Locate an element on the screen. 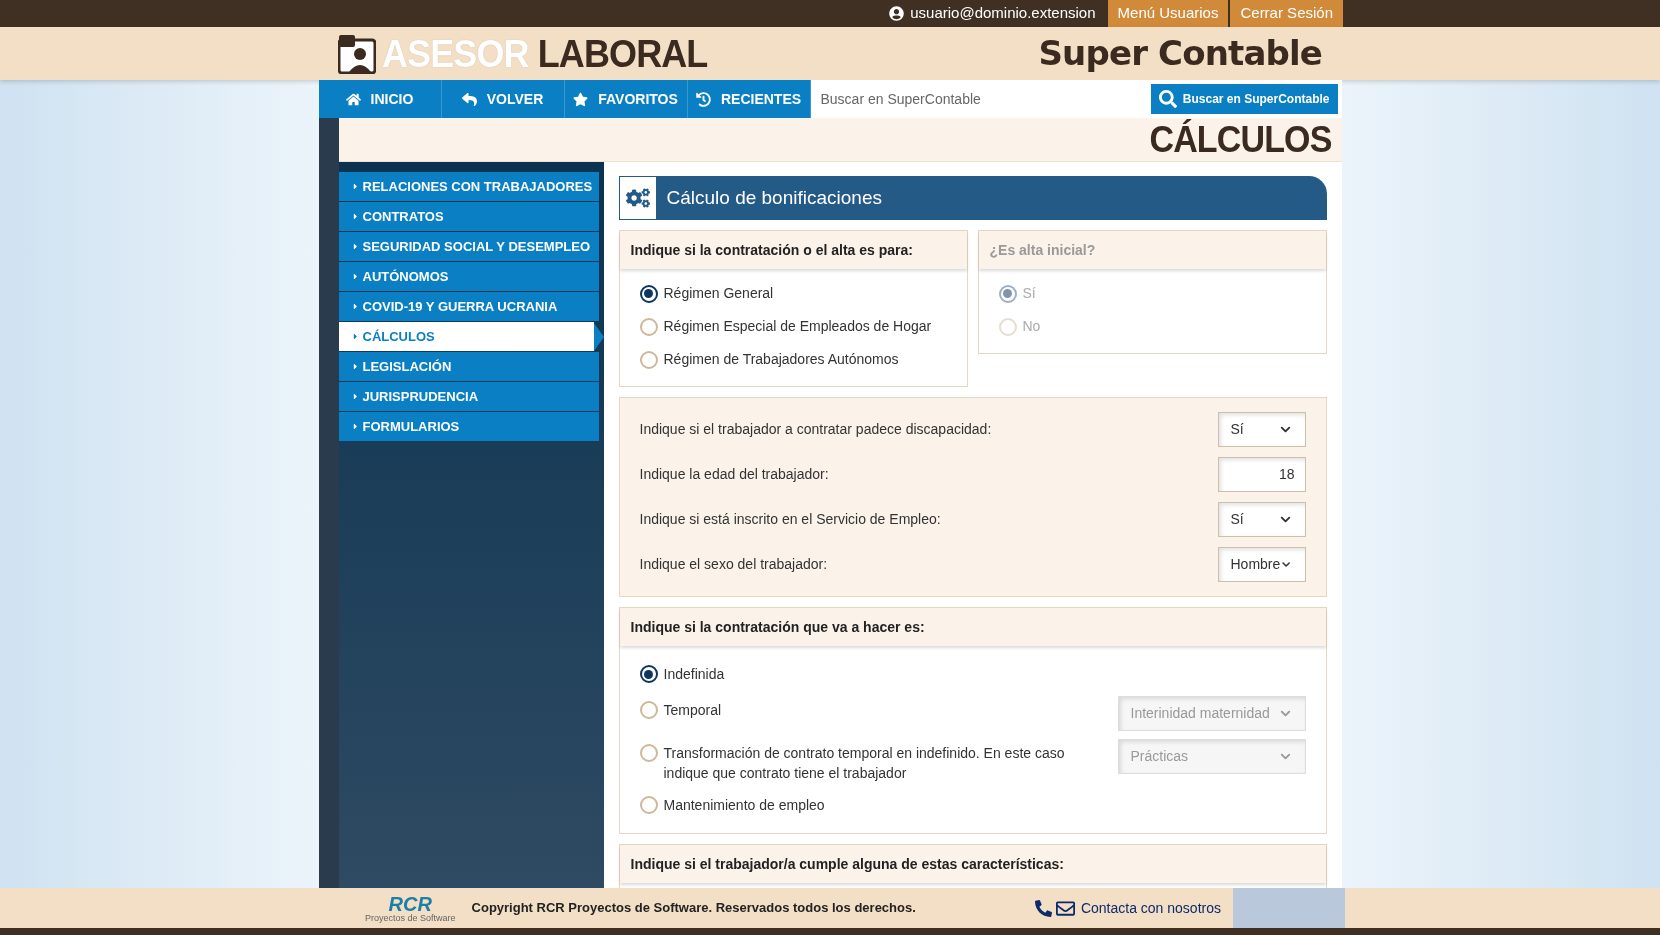 This screenshot has height=935, width=1660. option-label: Régimen Especial de Empleados de Hogar is located at coordinates (797, 326).